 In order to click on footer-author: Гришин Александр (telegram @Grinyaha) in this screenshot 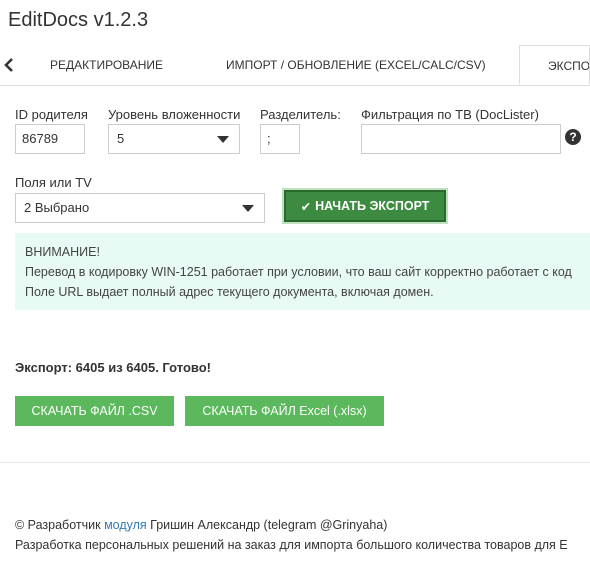, I will do `click(269, 525)`.